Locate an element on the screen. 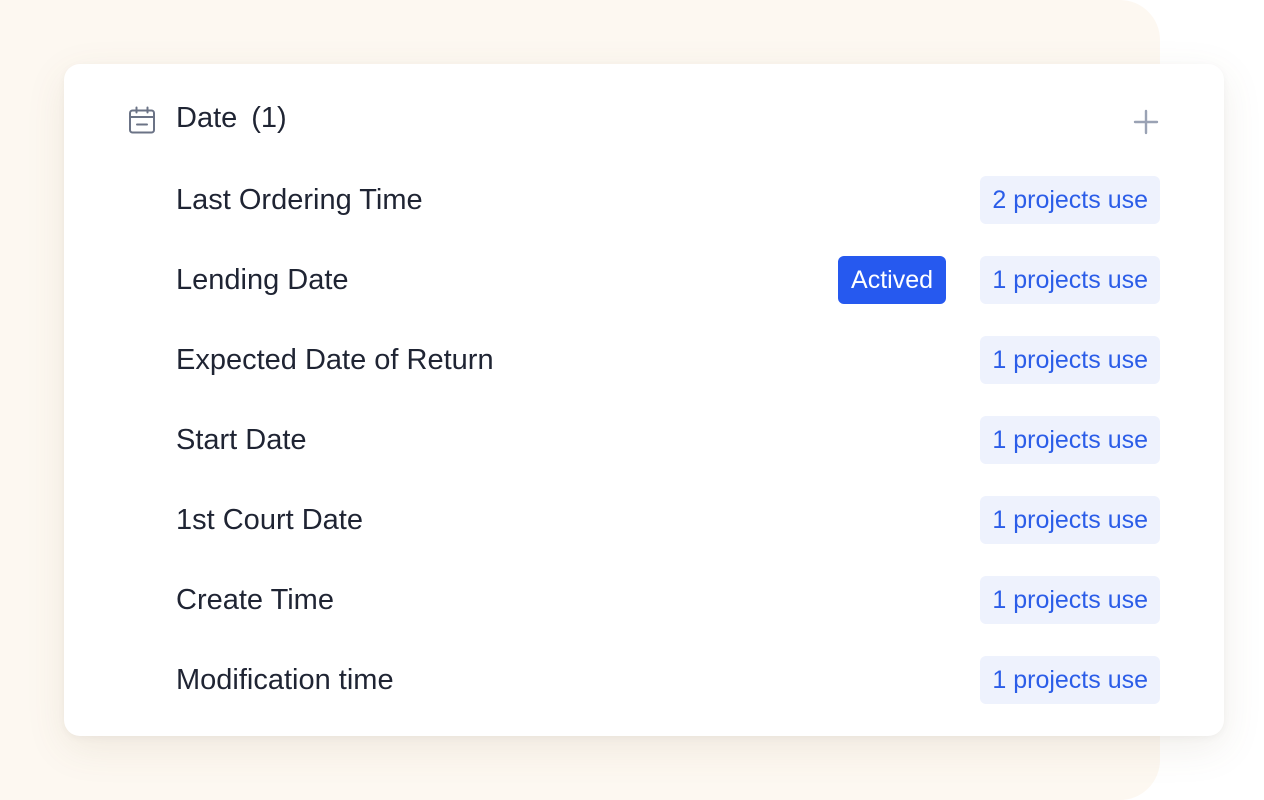  status-badge: Actived is located at coordinates (892, 280).